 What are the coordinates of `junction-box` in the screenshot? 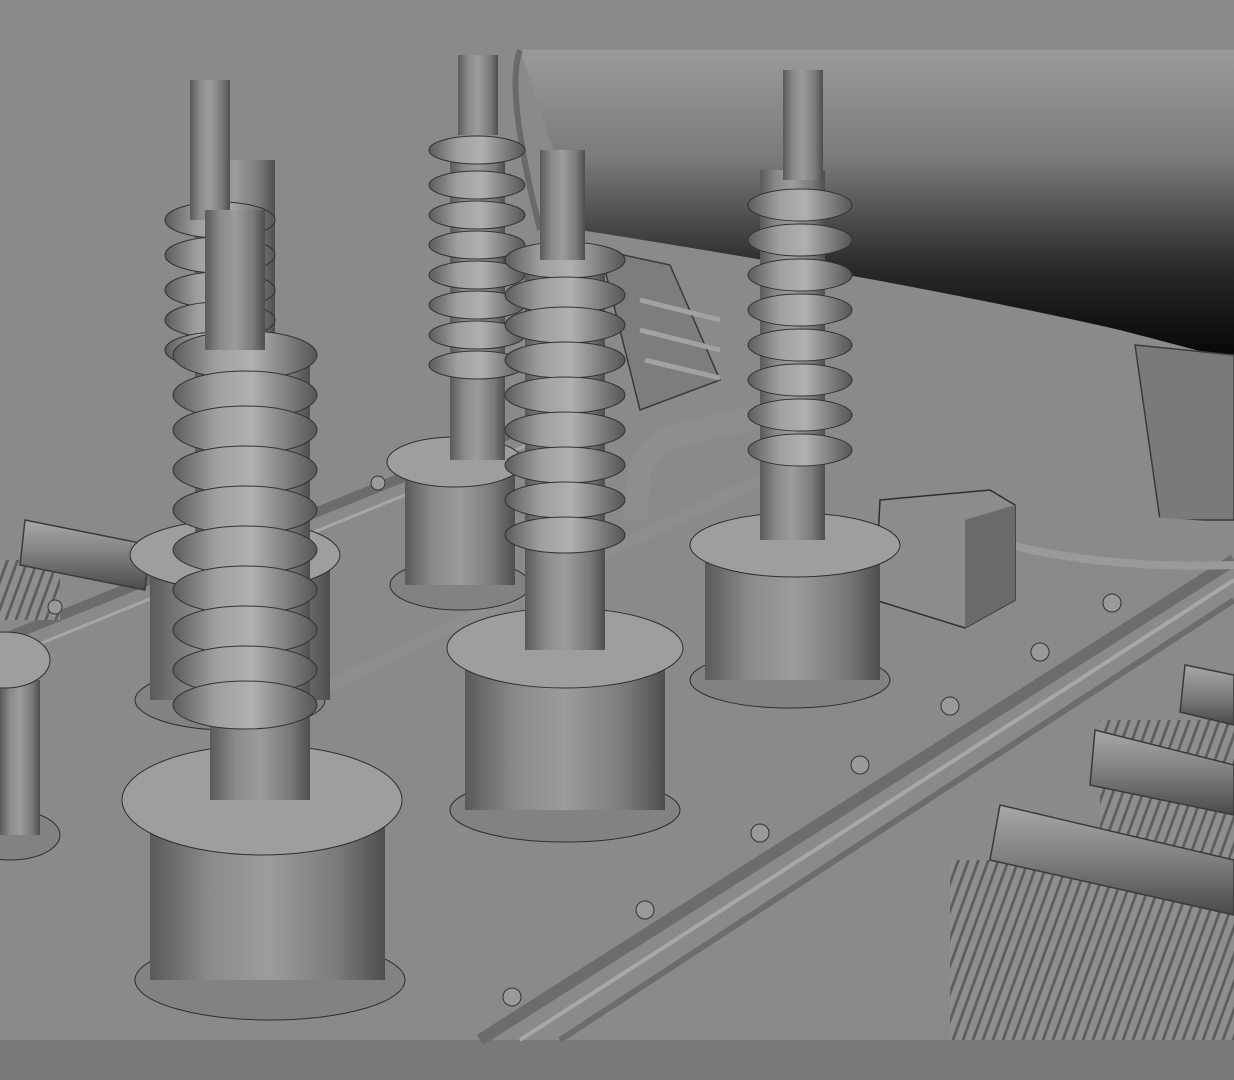 It's located at (945, 559).